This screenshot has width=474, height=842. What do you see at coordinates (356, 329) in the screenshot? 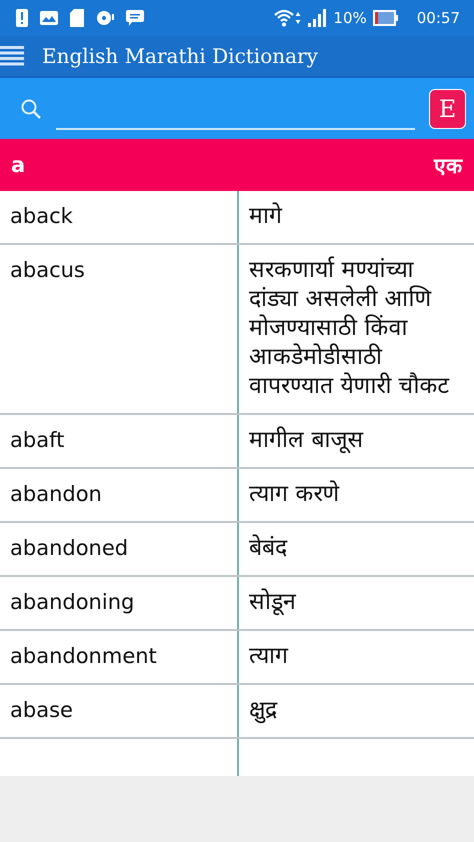
I see `meaning-cell: सरकणार्या मण्यांच्या दांड्या असलेली आणि मोजण्यासाठी किंवा आकडेमोडीसाठी वापरण्यात येणारी चौकट` at bounding box center [356, 329].